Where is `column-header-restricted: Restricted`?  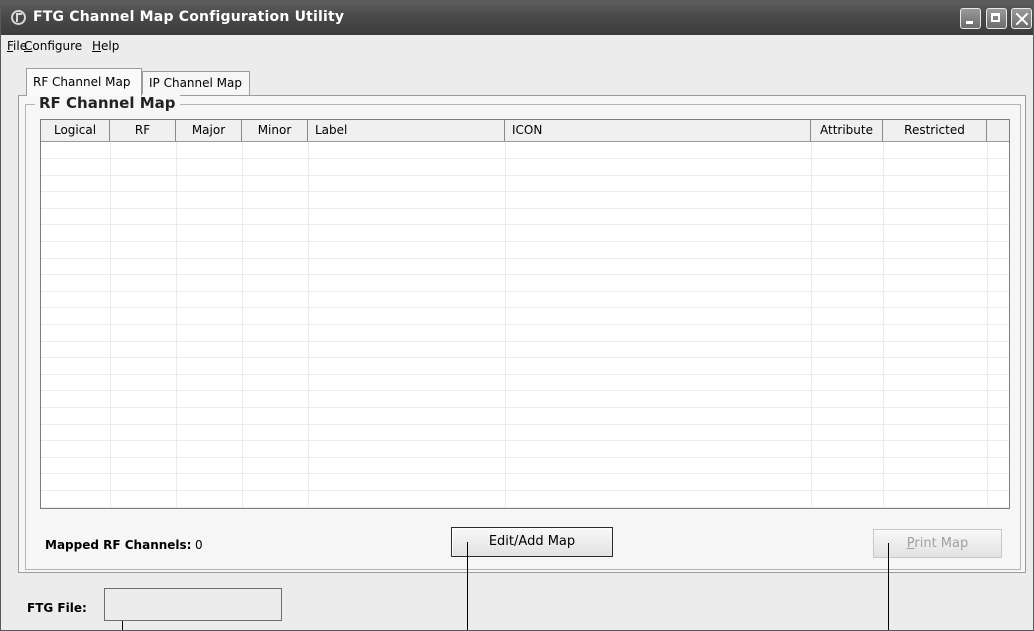 column-header-restricted: Restricted is located at coordinates (935, 130).